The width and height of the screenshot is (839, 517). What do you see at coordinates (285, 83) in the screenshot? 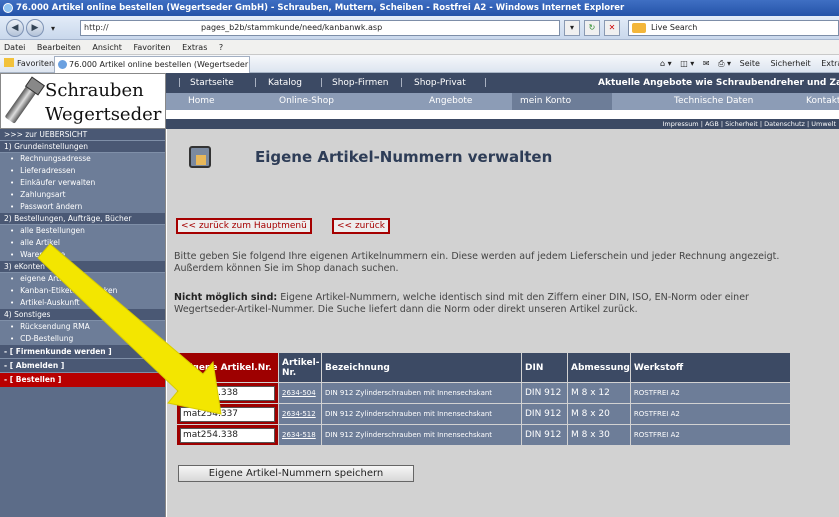
I see `nav-katalog: Katalog` at bounding box center [285, 83].